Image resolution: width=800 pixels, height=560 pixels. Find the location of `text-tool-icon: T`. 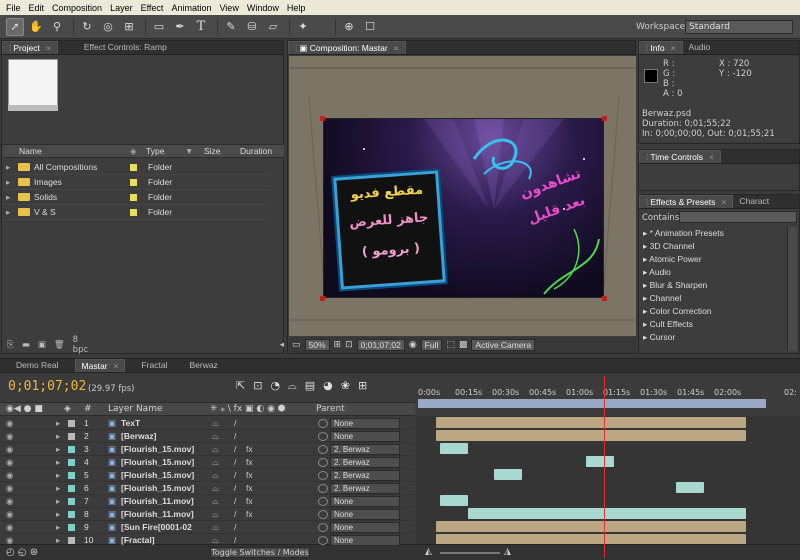

text-tool-icon: T is located at coordinates (201, 27).